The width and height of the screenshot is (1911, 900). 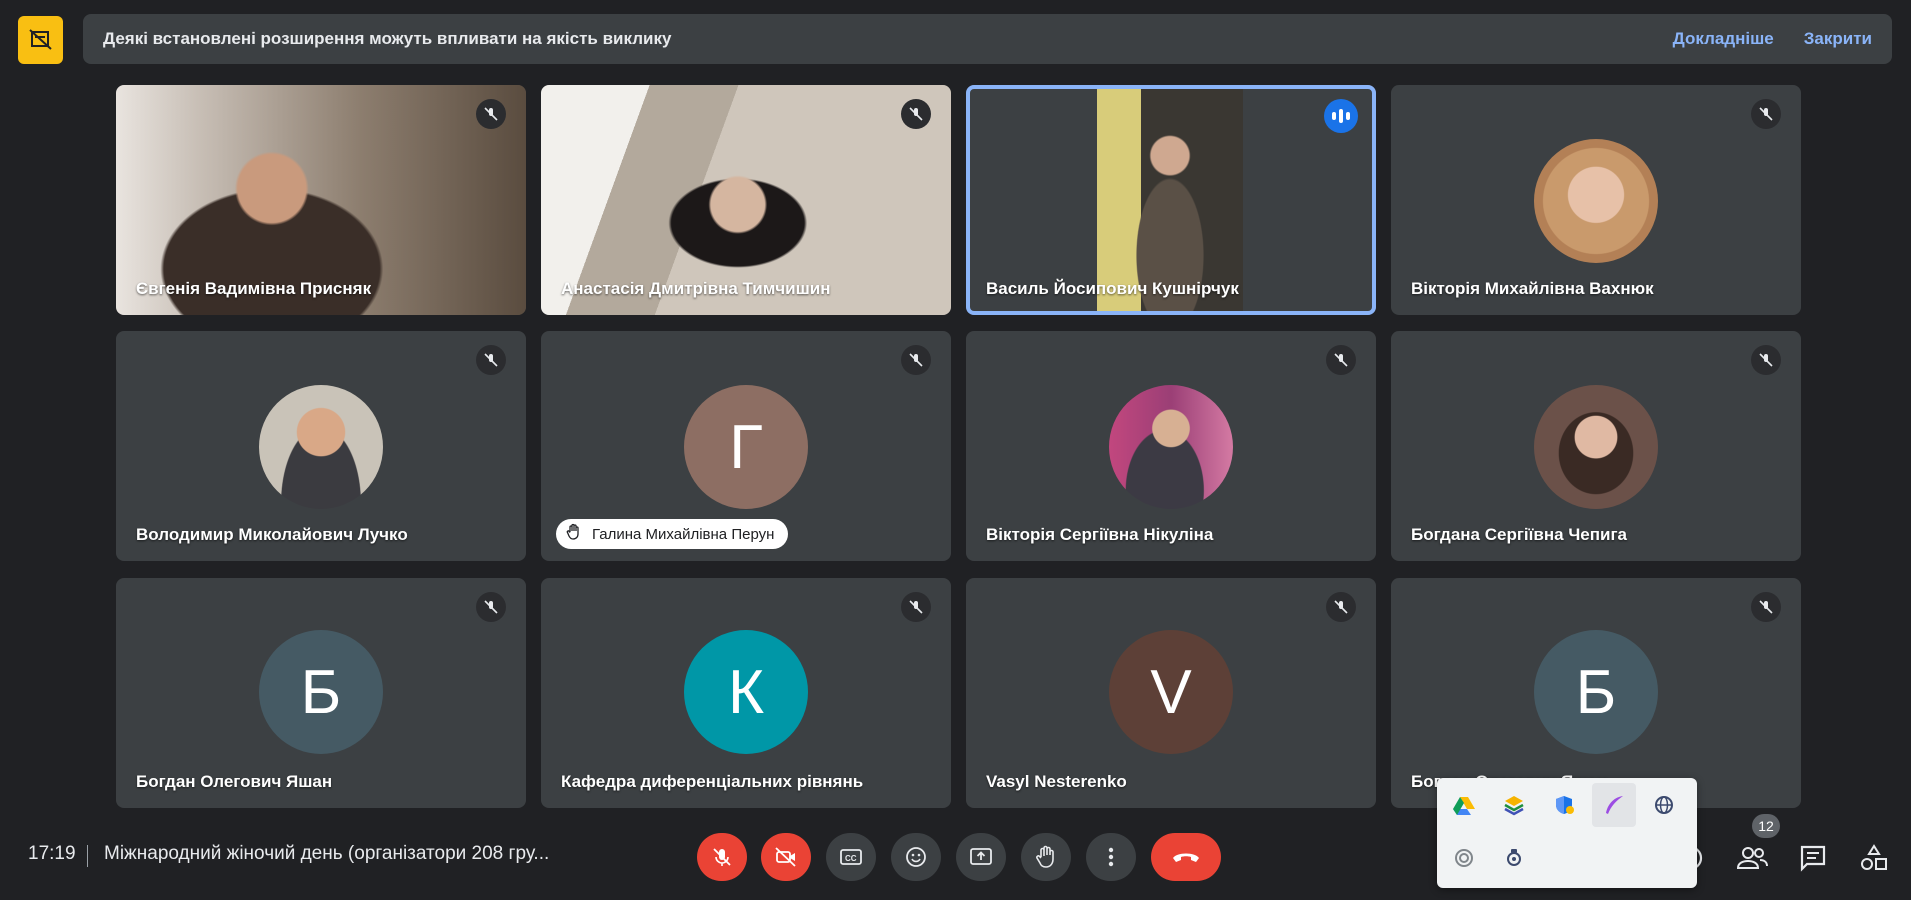 I want to click on participant-tile: Вікторія Михайлівна Вахнюк, so click(x=1596, y=200).